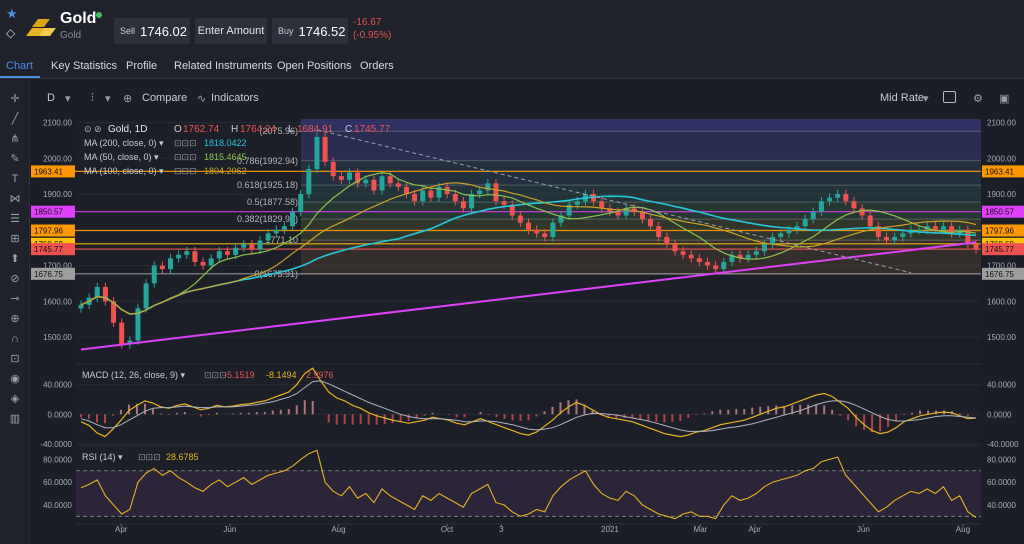 This screenshot has width=1024, height=544. I want to click on tab-key-statistics: Key Statistics, so click(84, 66).